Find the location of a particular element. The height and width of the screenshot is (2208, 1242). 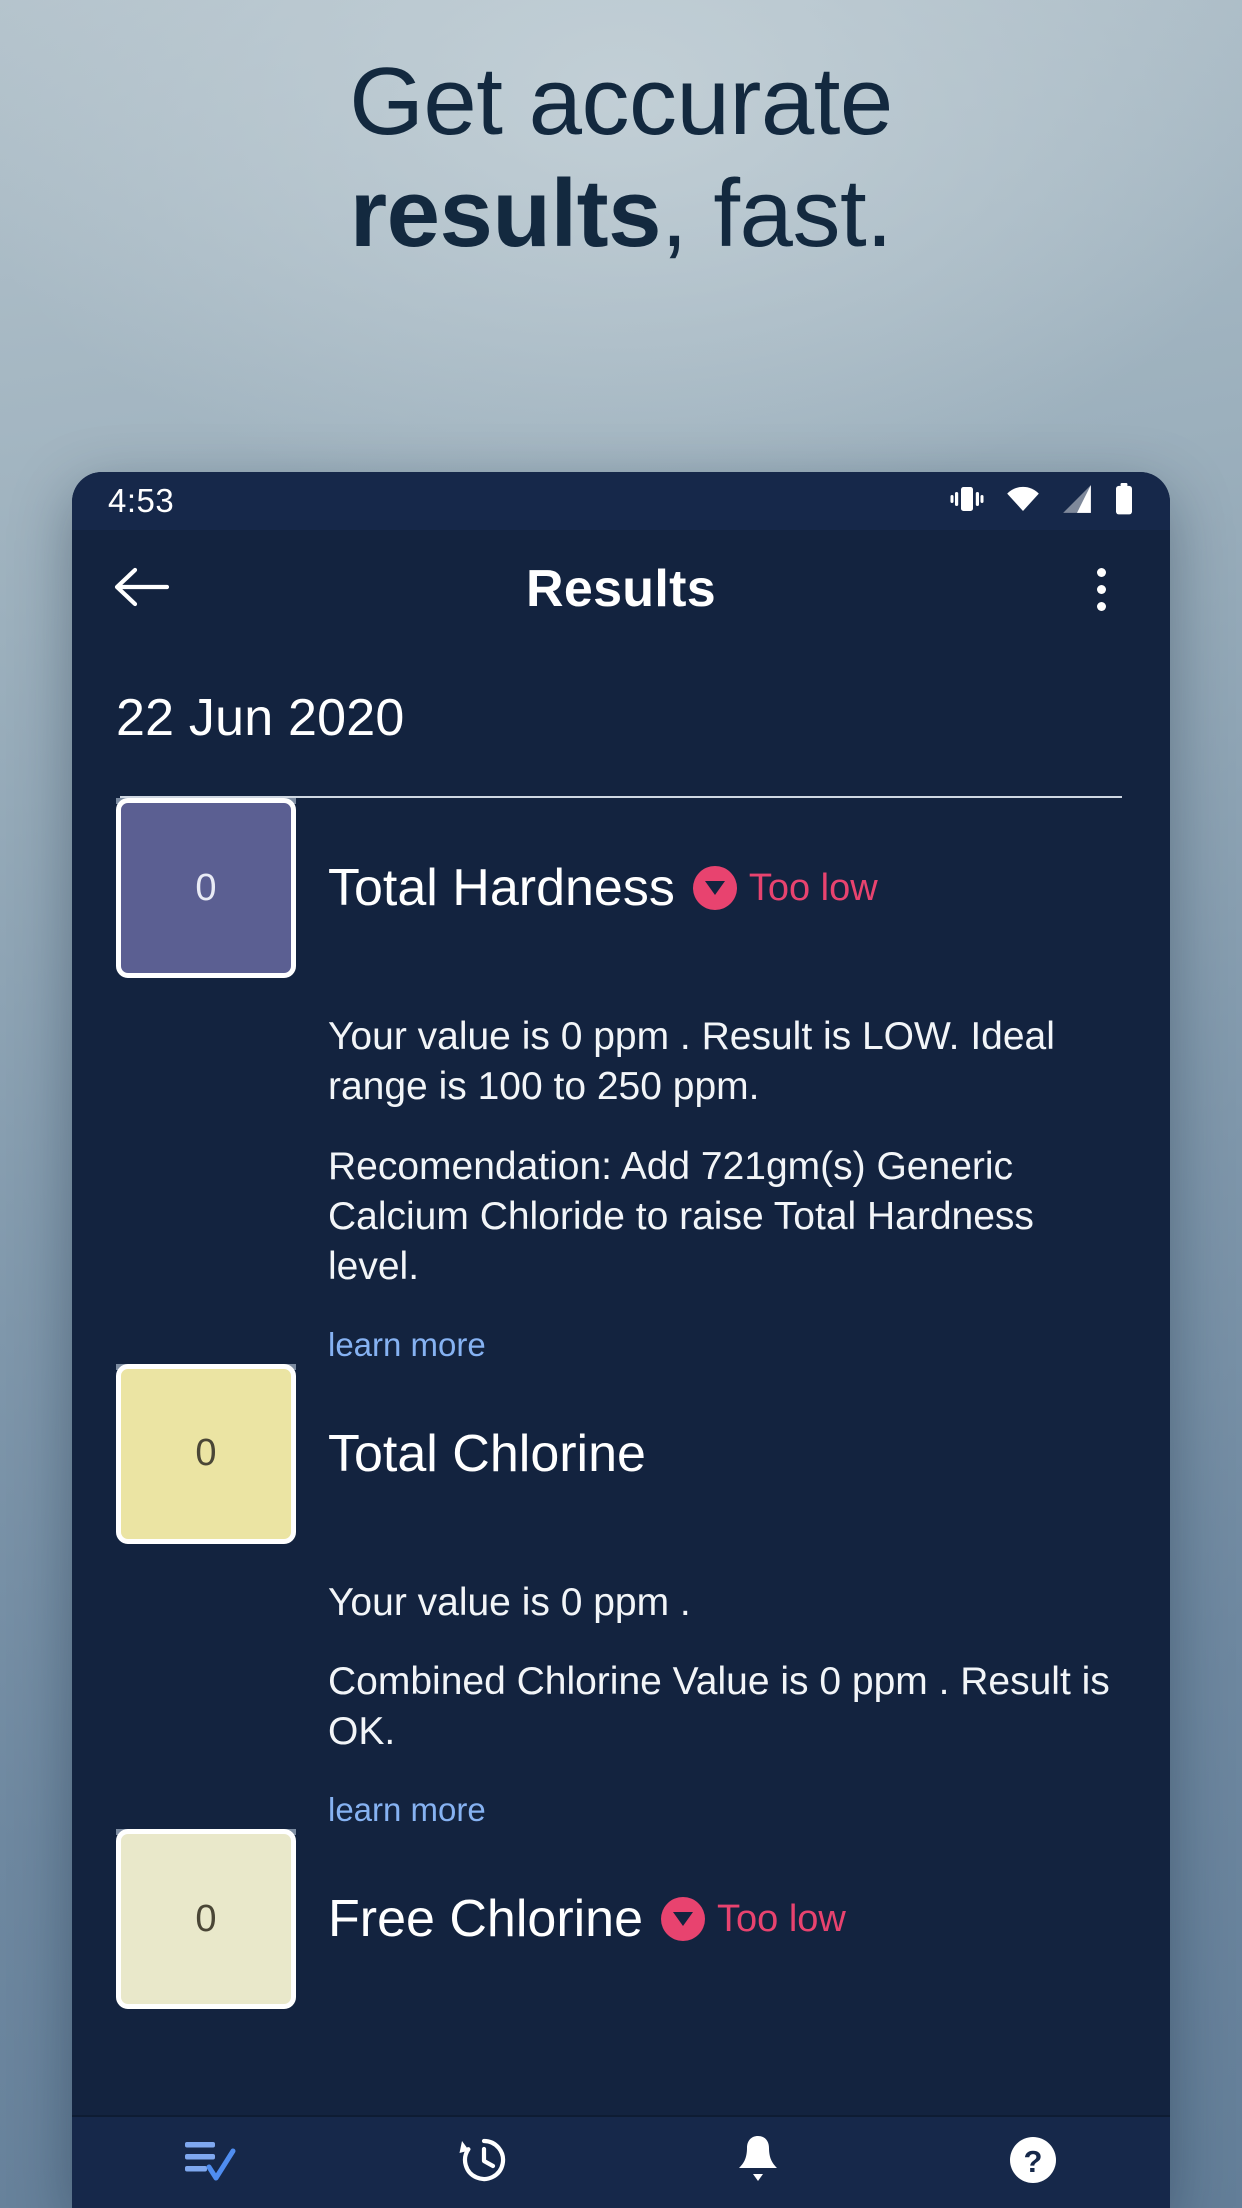

status-bar: 4:53 is located at coordinates (621, 501).